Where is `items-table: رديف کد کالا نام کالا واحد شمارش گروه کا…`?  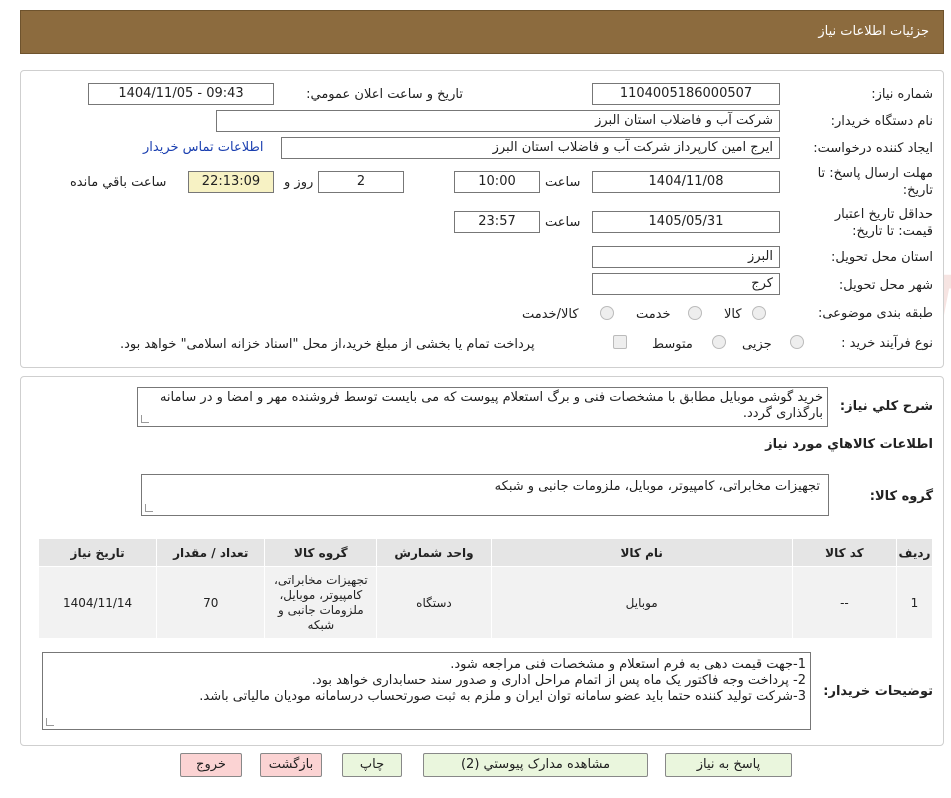 items-table: رديف کد کالا نام کالا واحد شمارش گروه کا… is located at coordinates (485, 588).